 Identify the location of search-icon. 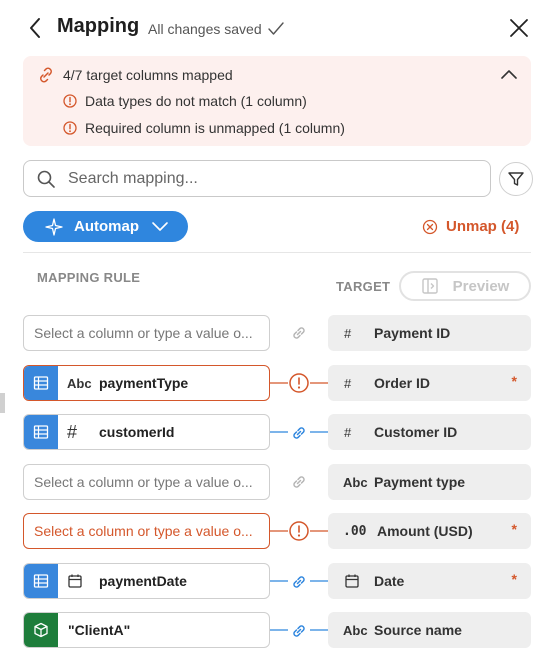
(46, 179).